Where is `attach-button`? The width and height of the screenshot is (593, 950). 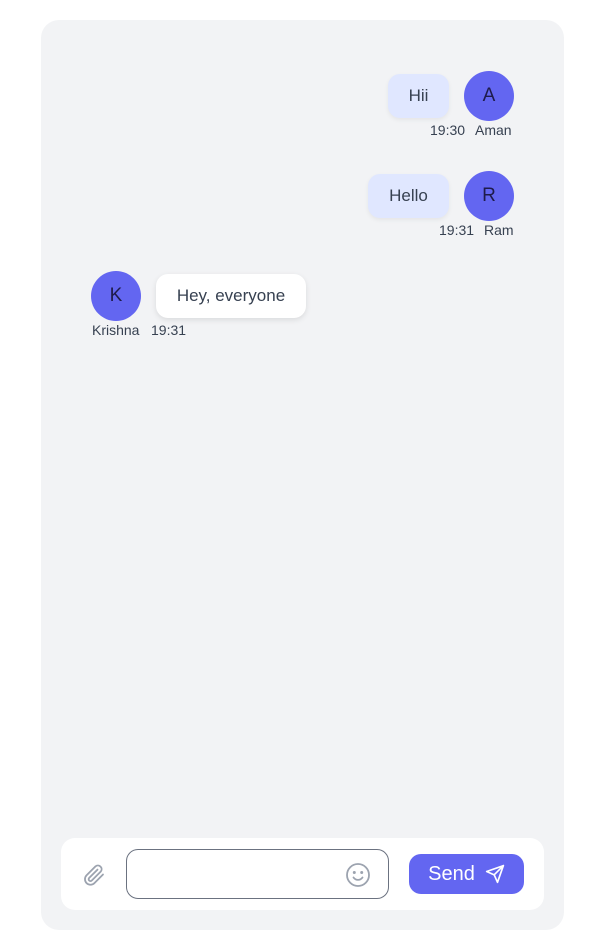 attach-button is located at coordinates (94, 875).